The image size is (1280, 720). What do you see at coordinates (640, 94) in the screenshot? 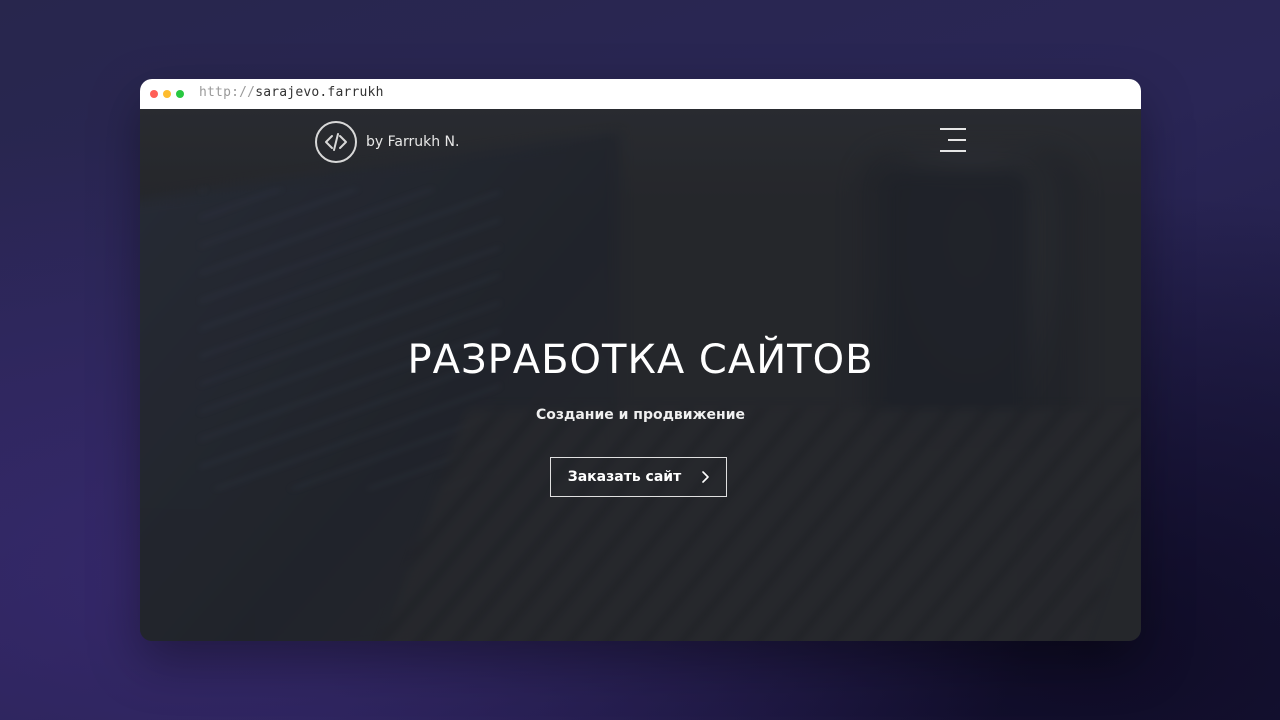
I see `browser-address-bar: http://sarajevo.farrukh` at bounding box center [640, 94].